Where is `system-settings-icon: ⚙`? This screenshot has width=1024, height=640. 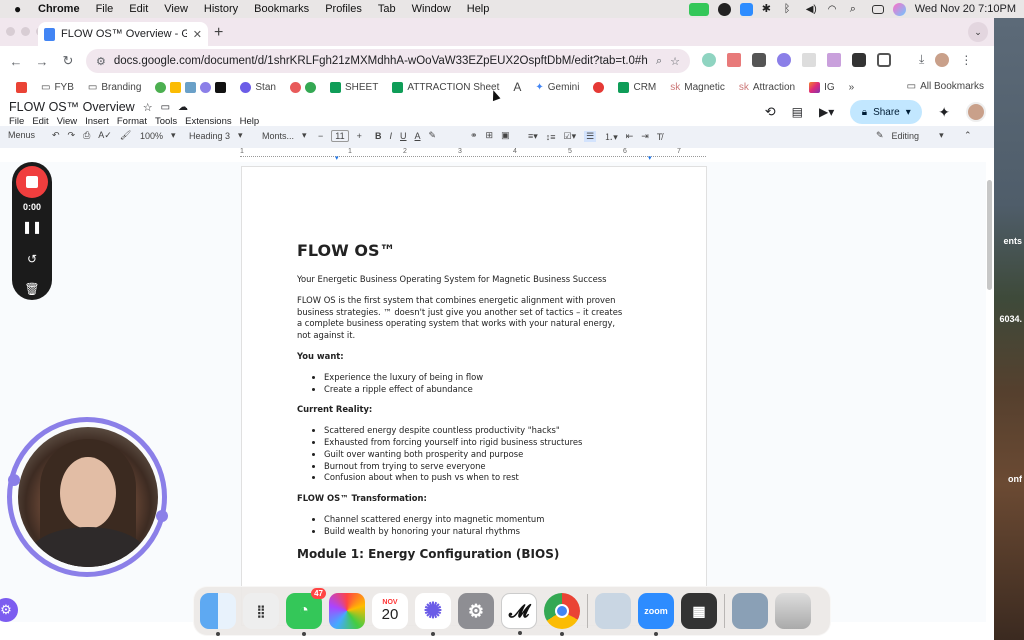 system-settings-icon: ⚙ is located at coordinates (476, 611).